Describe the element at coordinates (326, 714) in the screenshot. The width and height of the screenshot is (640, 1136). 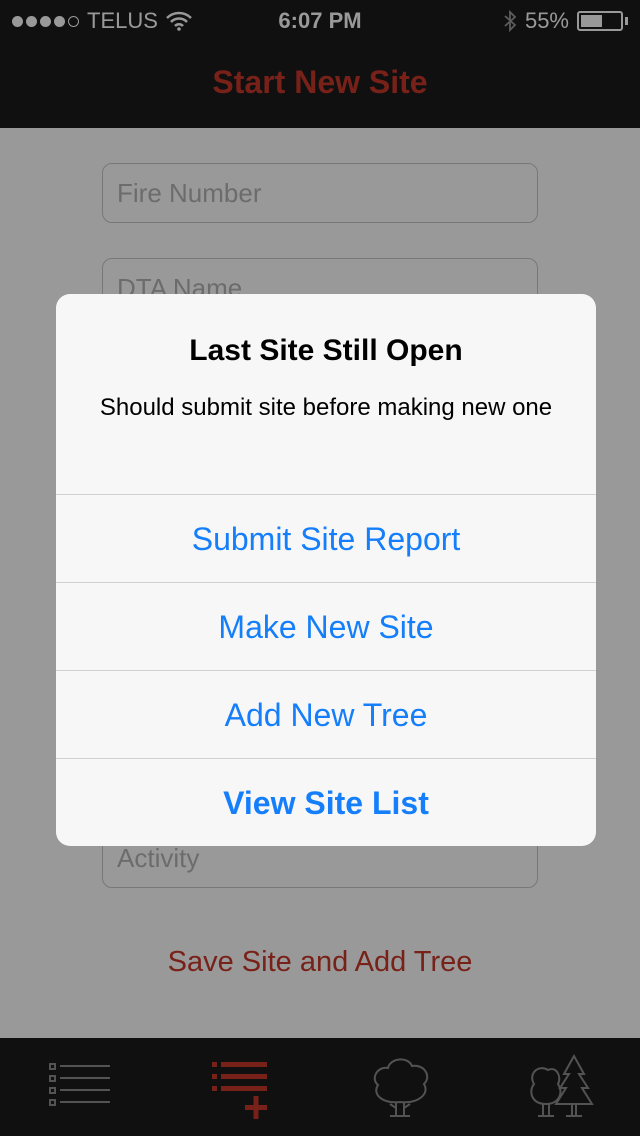
I see `add-new-tree-button: Add New Tree` at that location.